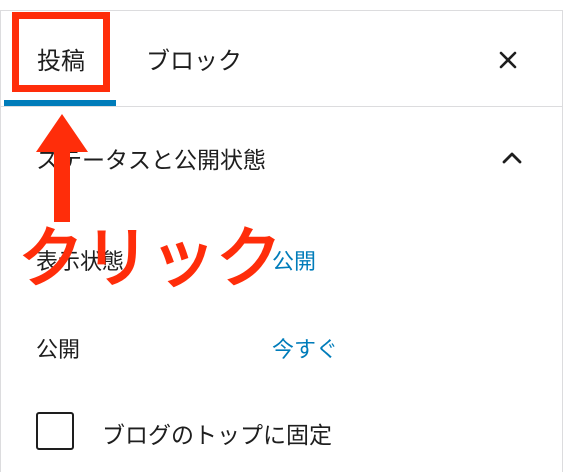 The width and height of the screenshot is (564, 472). What do you see at coordinates (294, 260) in the screenshot?
I see `visibility-value-link: 公開` at bounding box center [294, 260].